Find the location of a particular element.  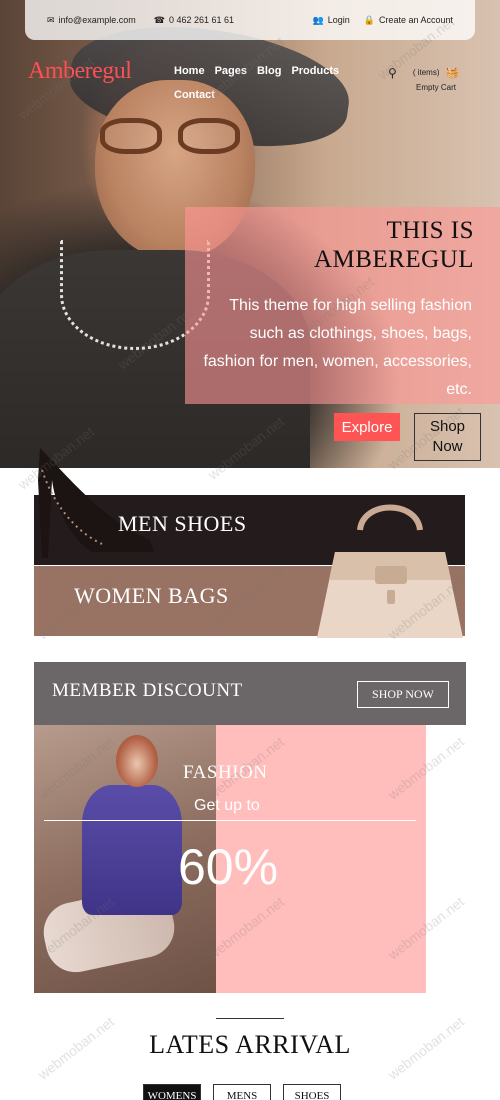

explore-button: Explore is located at coordinates (367, 427).